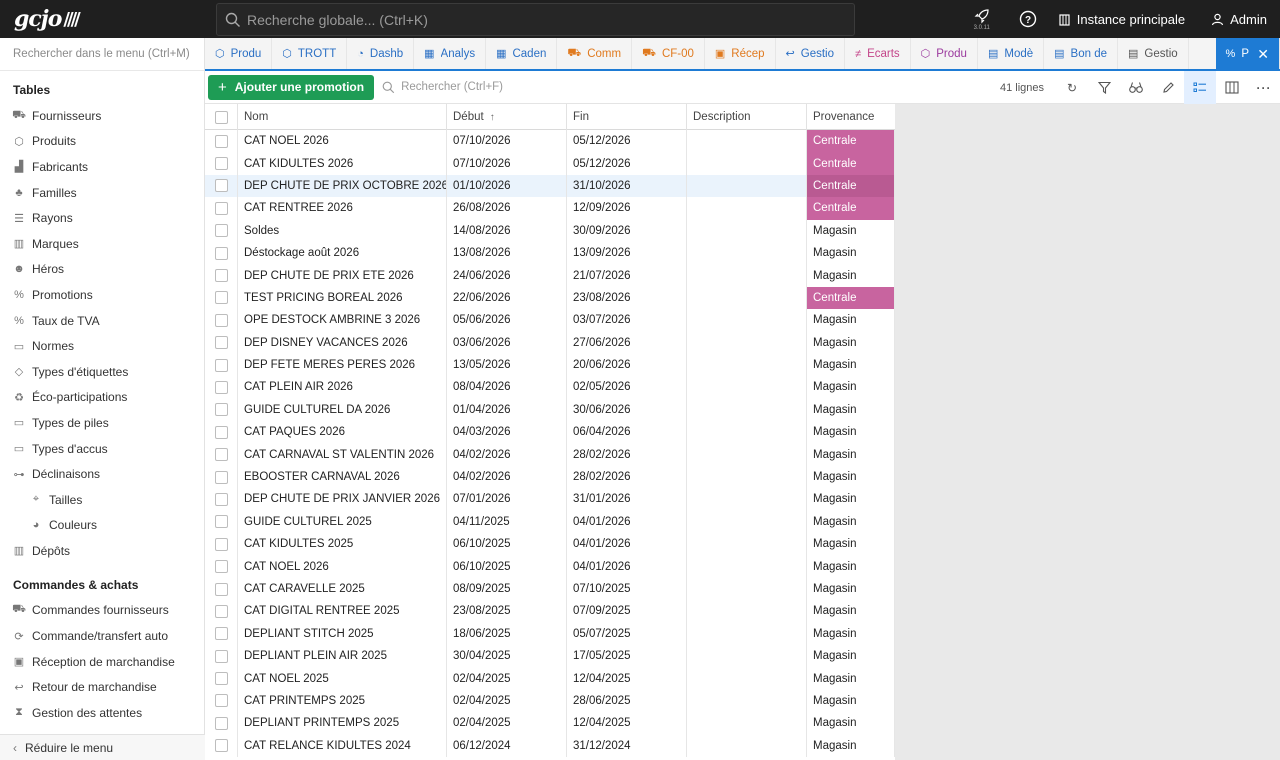  Describe the element at coordinates (310, 53) in the screenshot. I see `tab-1: ⬡ TROTT` at that location.